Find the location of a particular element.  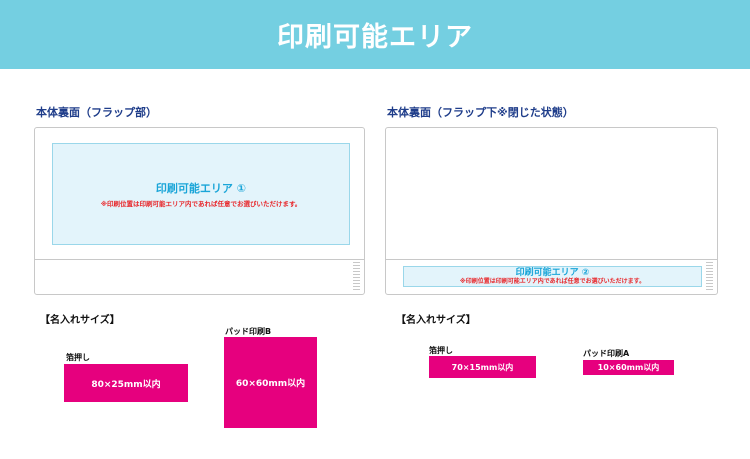

left-item-2-size-box: 60×60mm以内 is located at coordinates (270, 382).